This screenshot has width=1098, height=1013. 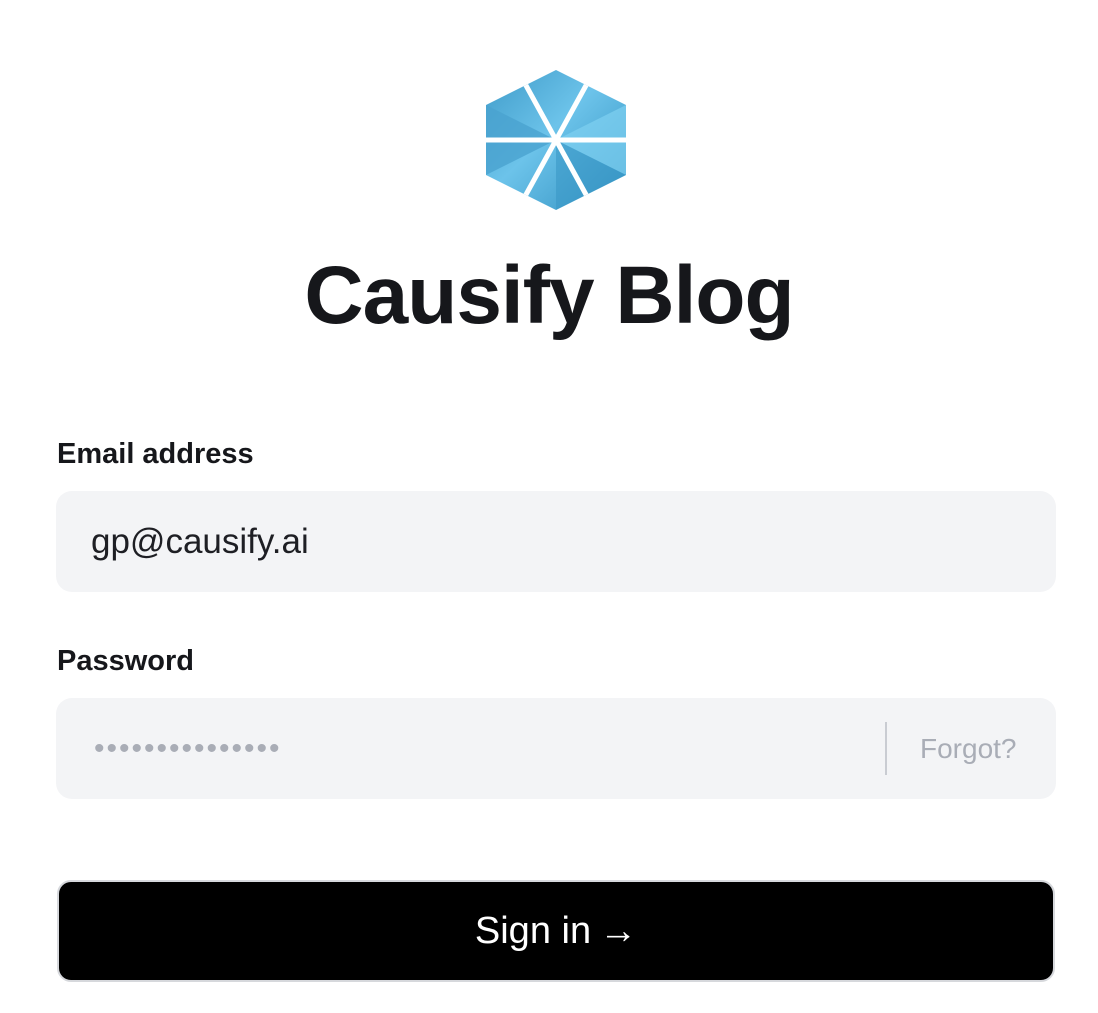 I want to click on sign-in-button: Sign in →, so click(x=556, y=931).